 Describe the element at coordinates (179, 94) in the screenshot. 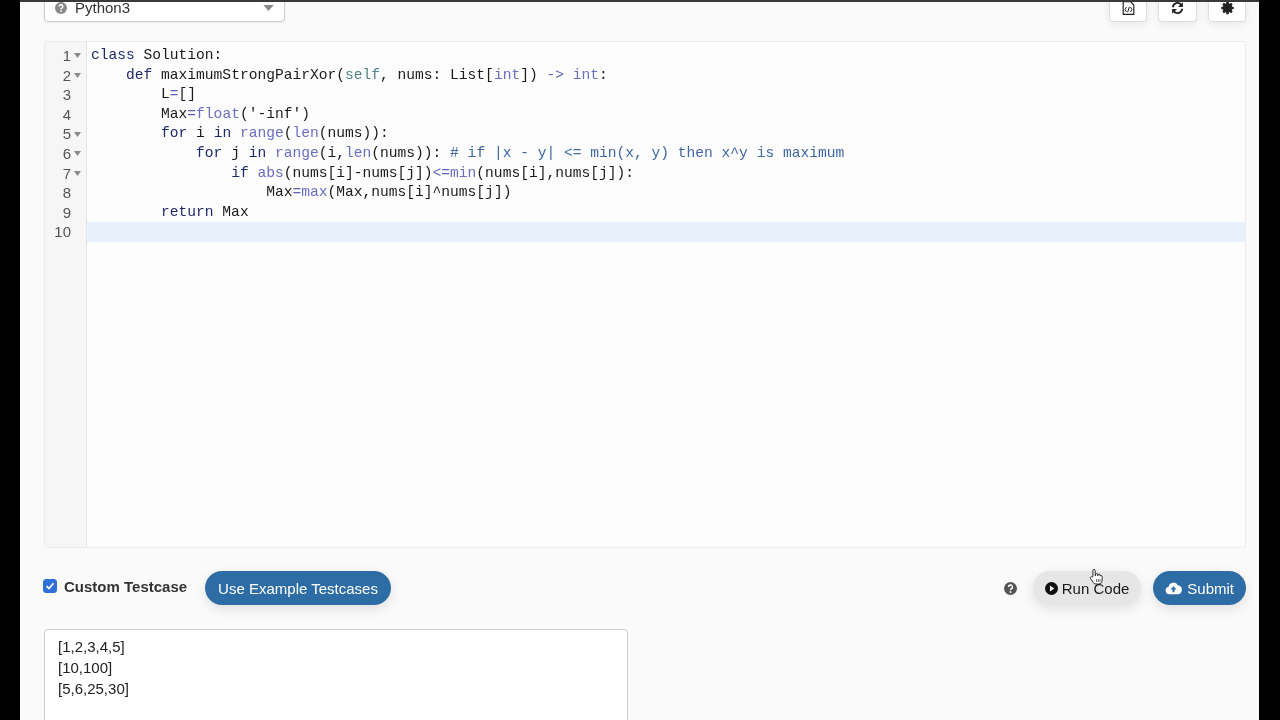

I see `code-line: L=[]` at that location.